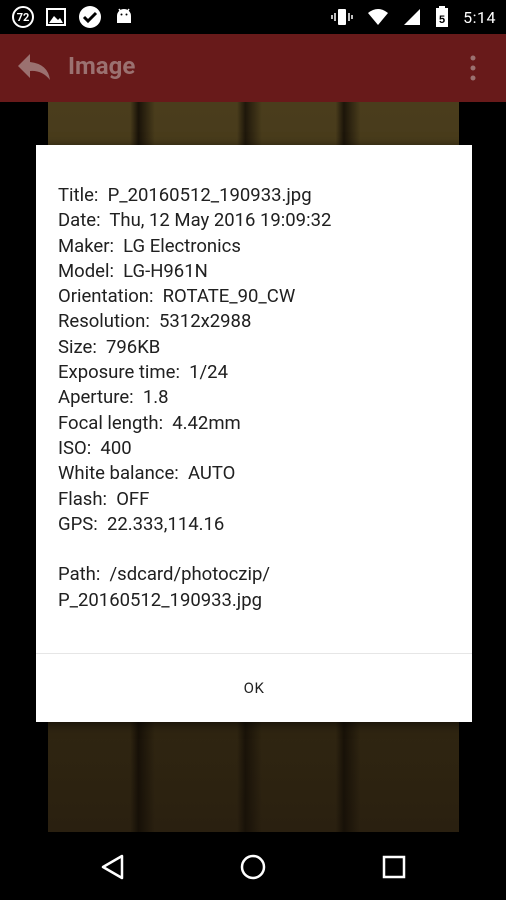  What do you see at coordinates (106, 296) in the screenshot?
I see `detail-label: Orientation:` at bounding box center [106, 296].